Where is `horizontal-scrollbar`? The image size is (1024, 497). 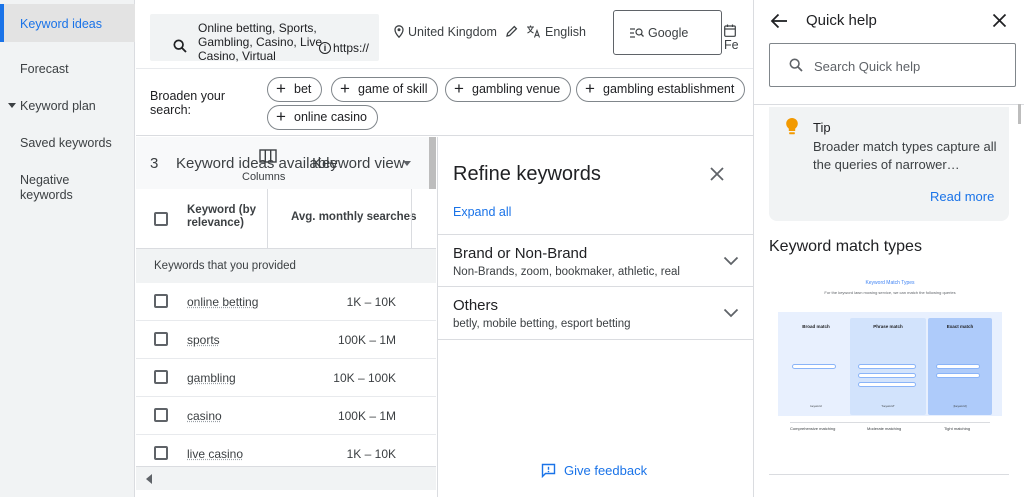 horizontal-scrollbar is located at coordinates (286, 478).